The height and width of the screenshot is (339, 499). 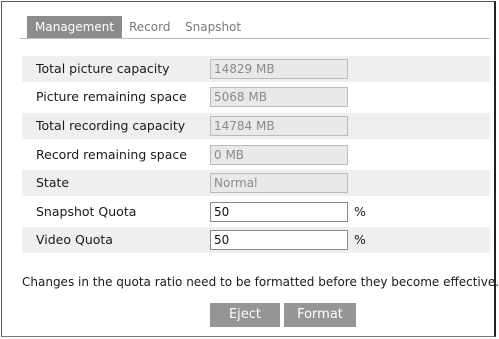 I want to click on row-video-quota: Video Quota %, so click(x=256, y=240).